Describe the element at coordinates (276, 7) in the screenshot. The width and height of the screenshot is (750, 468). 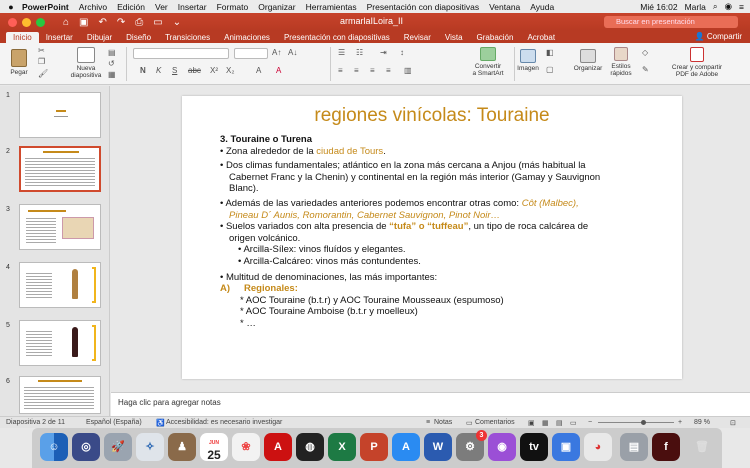
I see `menu-organizar: Organizar` at that location.